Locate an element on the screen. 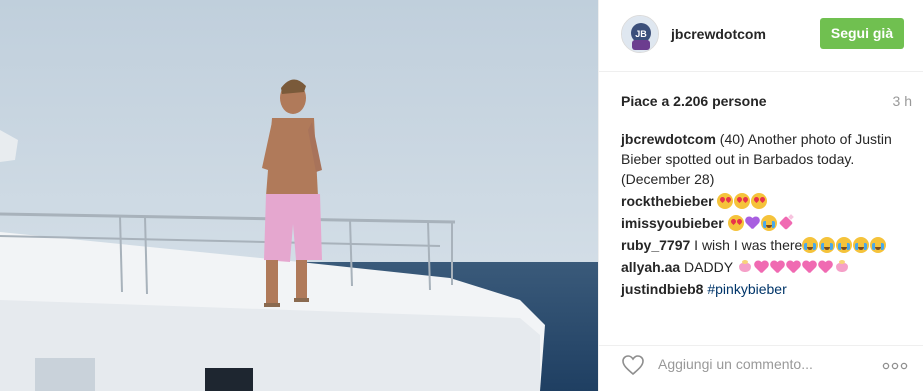 The height and width of the screenshot is (391, 923). comment: ruby_7797 I wish I was there is located at coordinates (763, 245).